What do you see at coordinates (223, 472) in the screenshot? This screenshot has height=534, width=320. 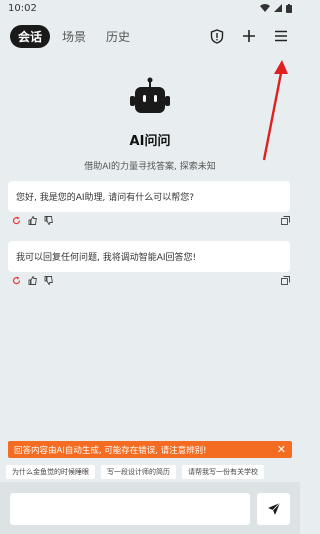 I see `suggestion-chip: 请帮我写一份有关学校` at bounding box center [223, 472].